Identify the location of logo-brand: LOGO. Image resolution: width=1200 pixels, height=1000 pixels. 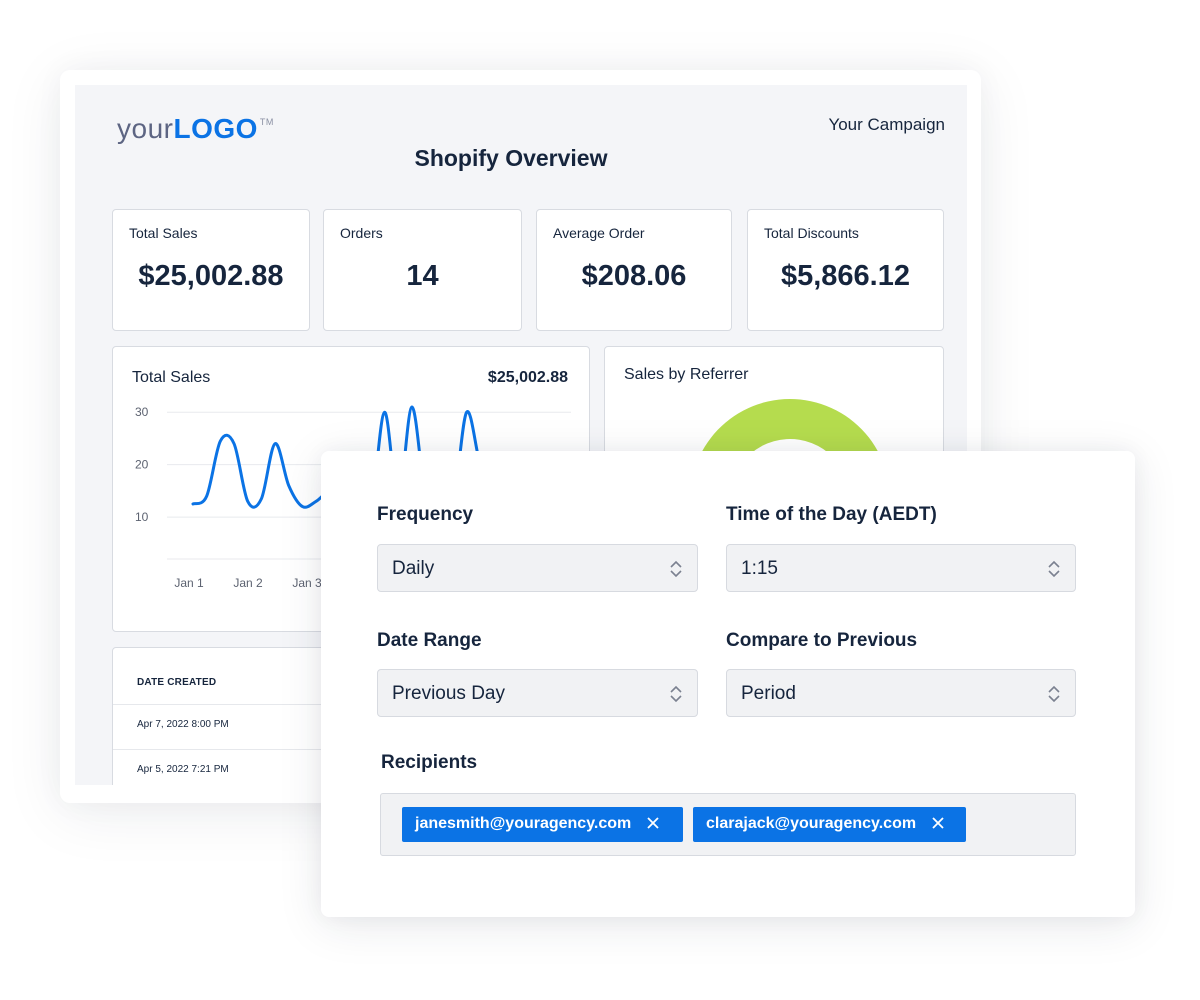
(215, 128).